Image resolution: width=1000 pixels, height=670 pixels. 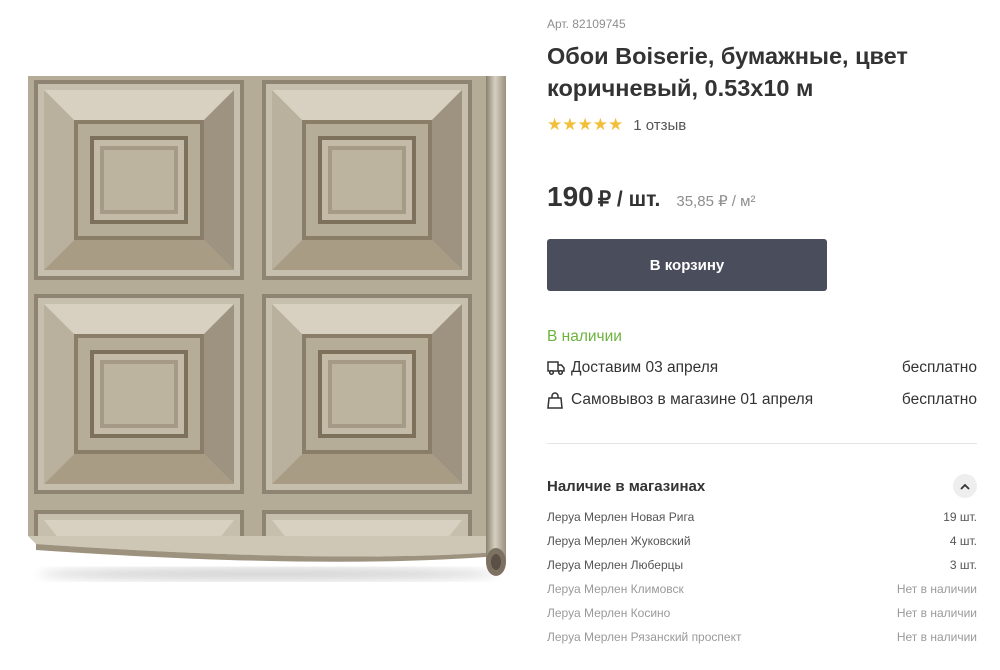 I want to click on delivery-courier-text: Доставим 03 апреля, so click(x=645, y=367).